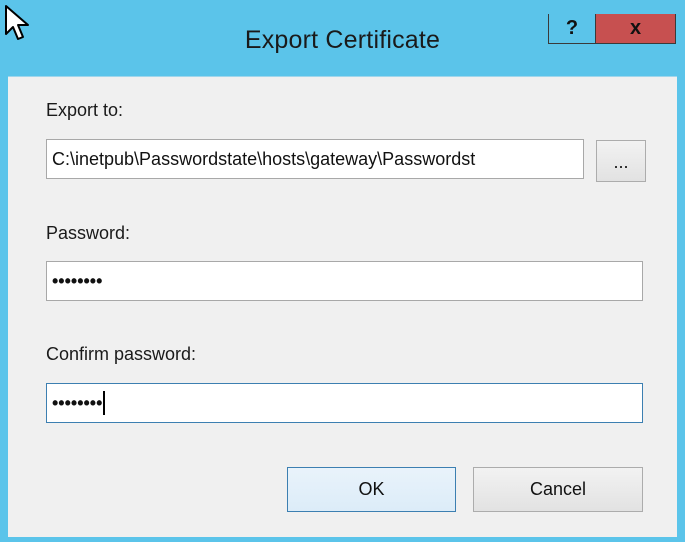  Describe the element at coordinates (371, 489) in the screenshot. I see `ok-button: OK` at that location.